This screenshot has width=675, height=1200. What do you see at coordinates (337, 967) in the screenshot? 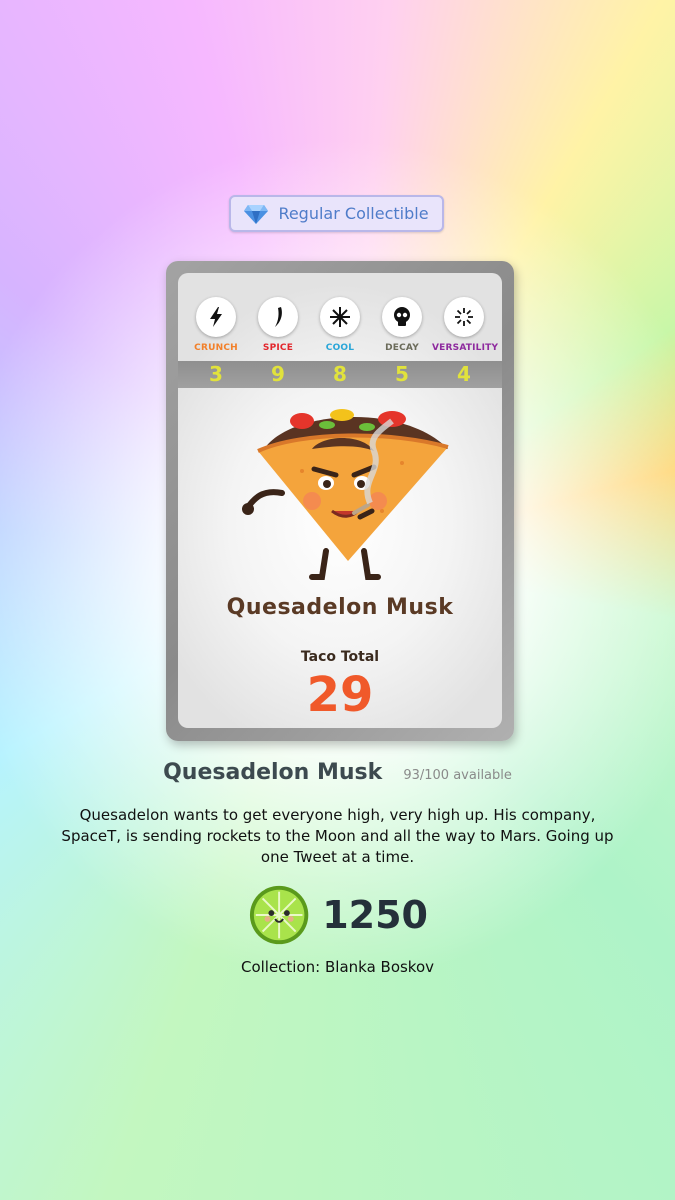
I see `collection-label: Collection: Blanka Boskov` at bounding box center [337, 967].